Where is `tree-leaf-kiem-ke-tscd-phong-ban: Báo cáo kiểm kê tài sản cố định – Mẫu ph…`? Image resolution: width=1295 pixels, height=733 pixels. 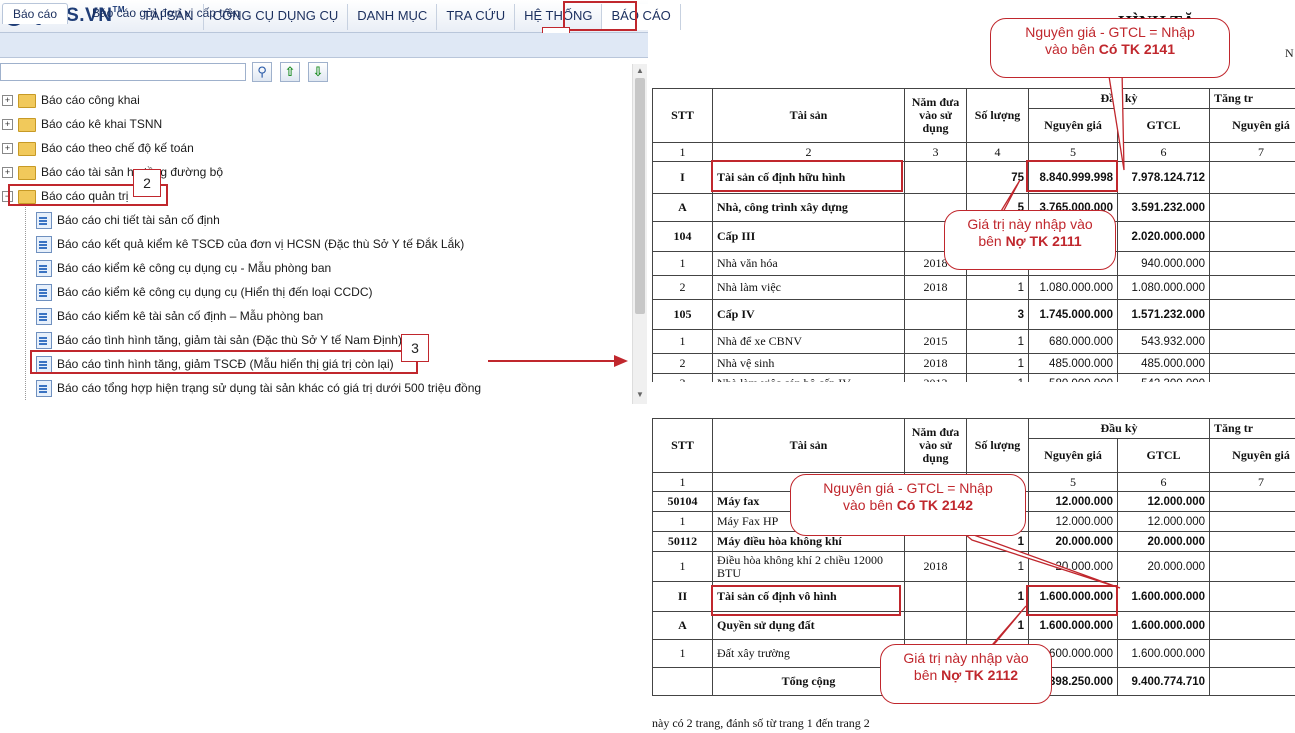 tree-leaf-kiem-ke-tscd-phong-ban: Báo cáo kiểm kê tài sản cố định – Mẫu ph… is located at coordinates (179, 316).